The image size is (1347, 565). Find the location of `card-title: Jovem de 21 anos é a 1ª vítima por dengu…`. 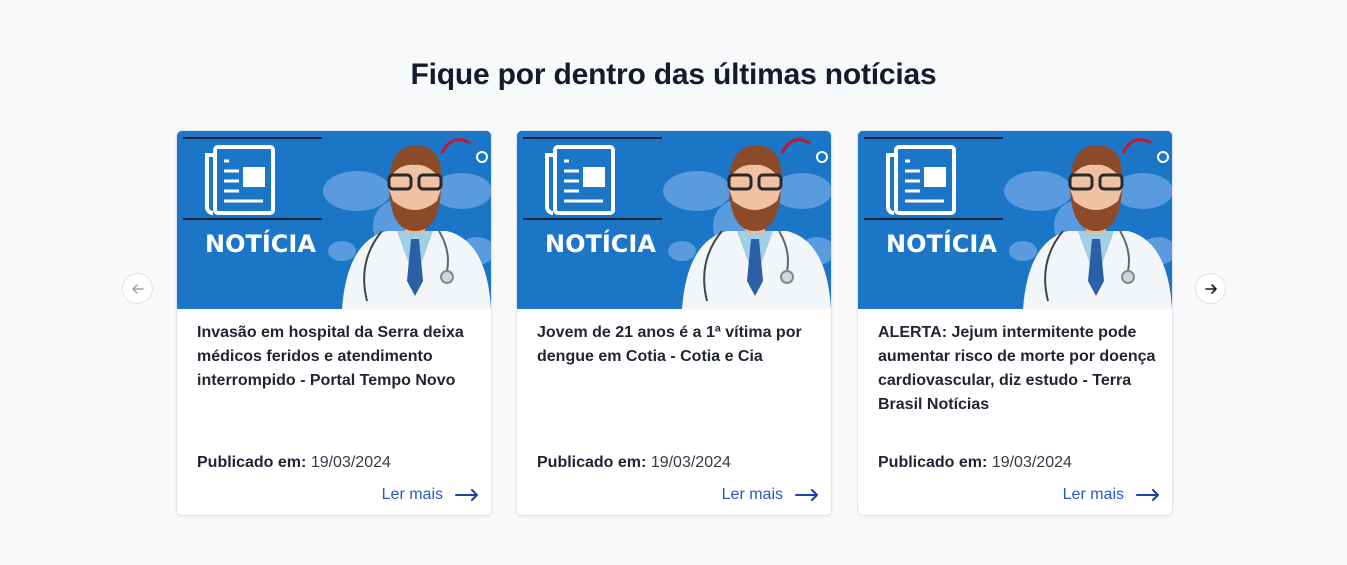

card-title: Jovem de 21 anos é a 1ª vítima por dengu… is located at coordinates (678, 345).